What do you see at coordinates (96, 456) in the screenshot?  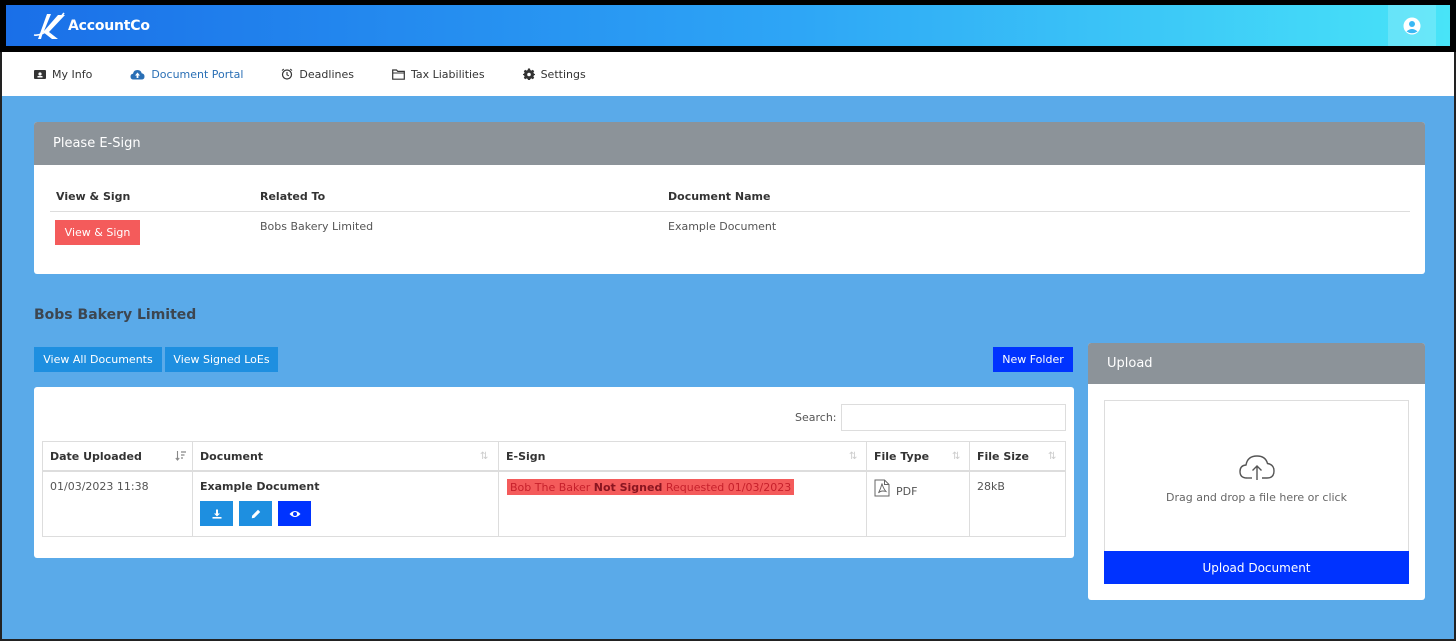 I see `header-date-uploaded: Date Uploaded` at bounding box center [96, 456].